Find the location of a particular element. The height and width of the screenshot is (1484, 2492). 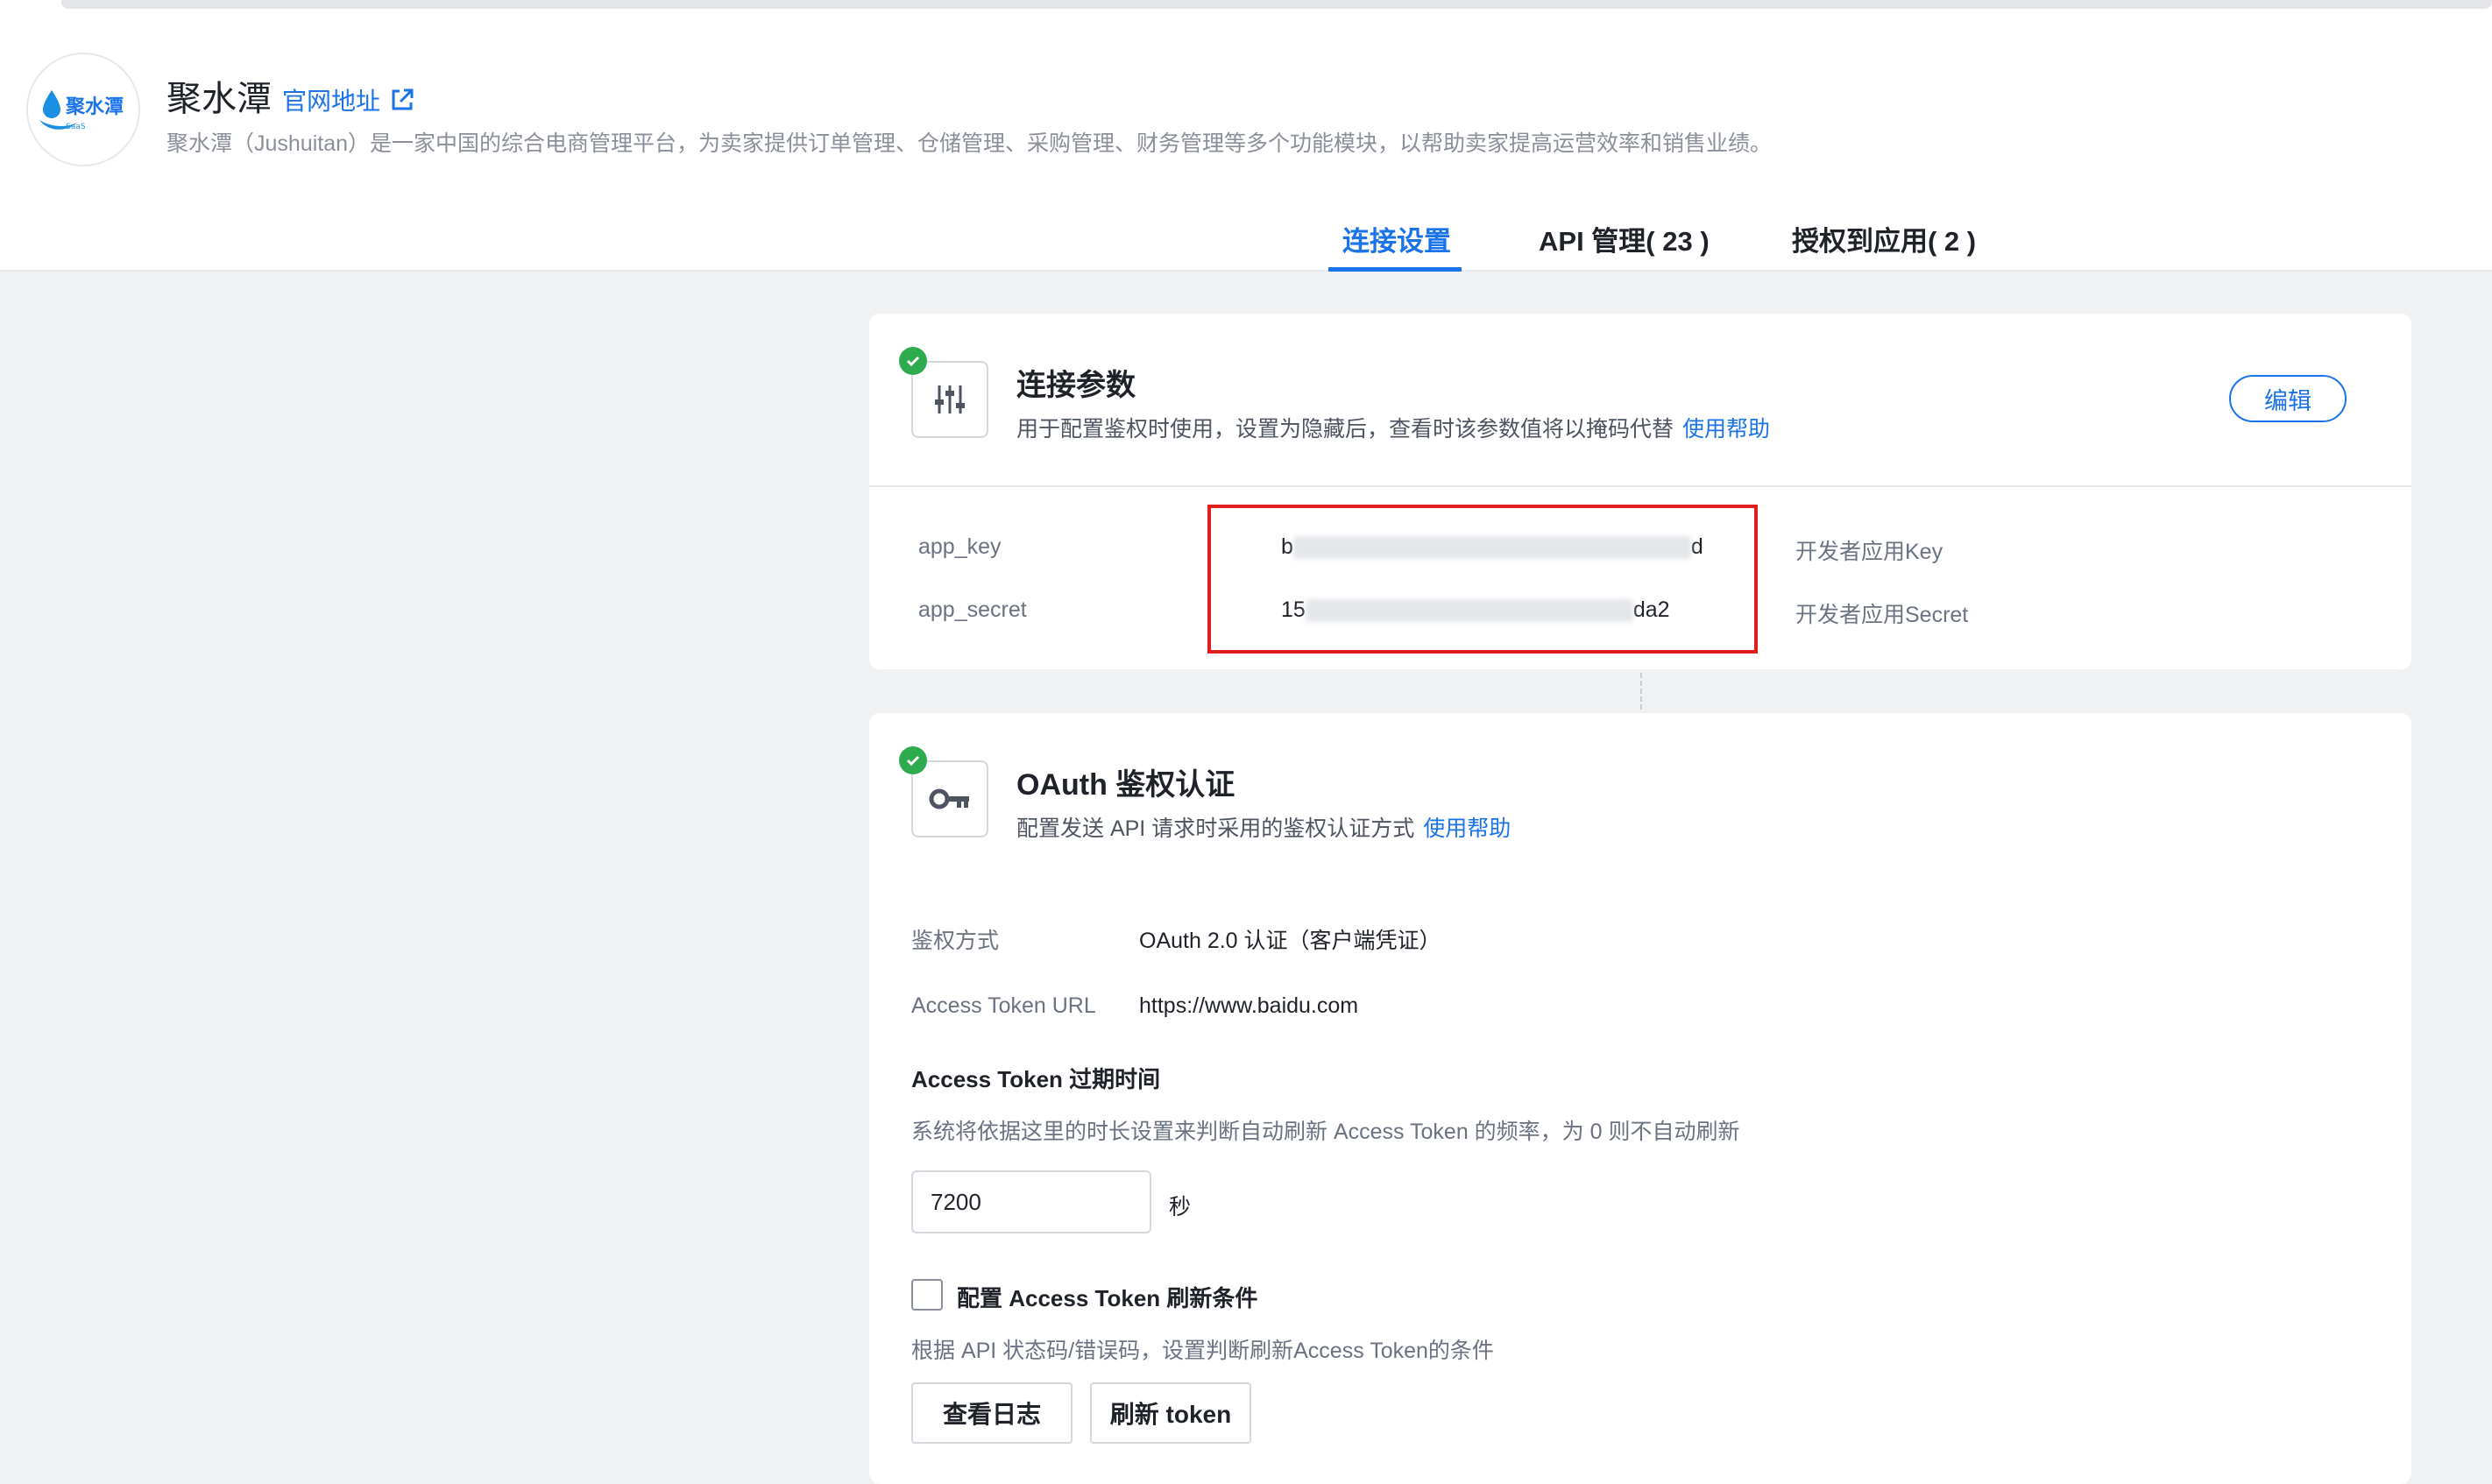

official-site-link: 官网地址 is located at coordinates (348, 100).